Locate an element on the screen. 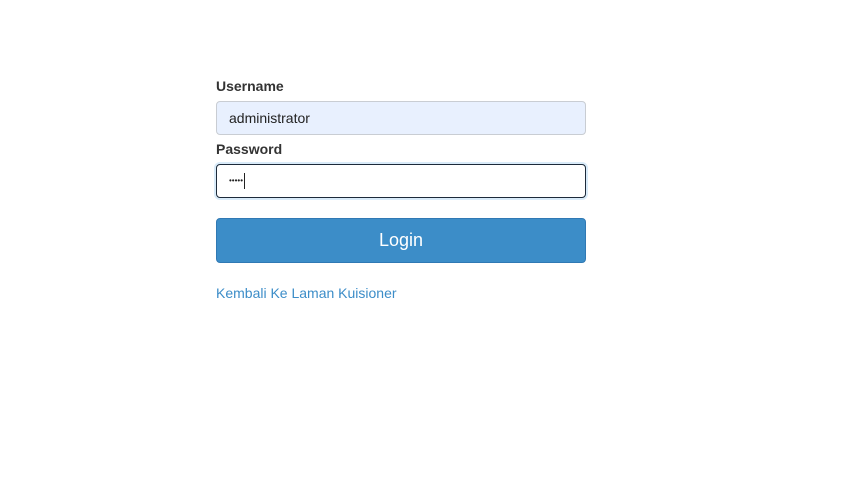  login-button-label: Login is located at coordinates (401, 240).